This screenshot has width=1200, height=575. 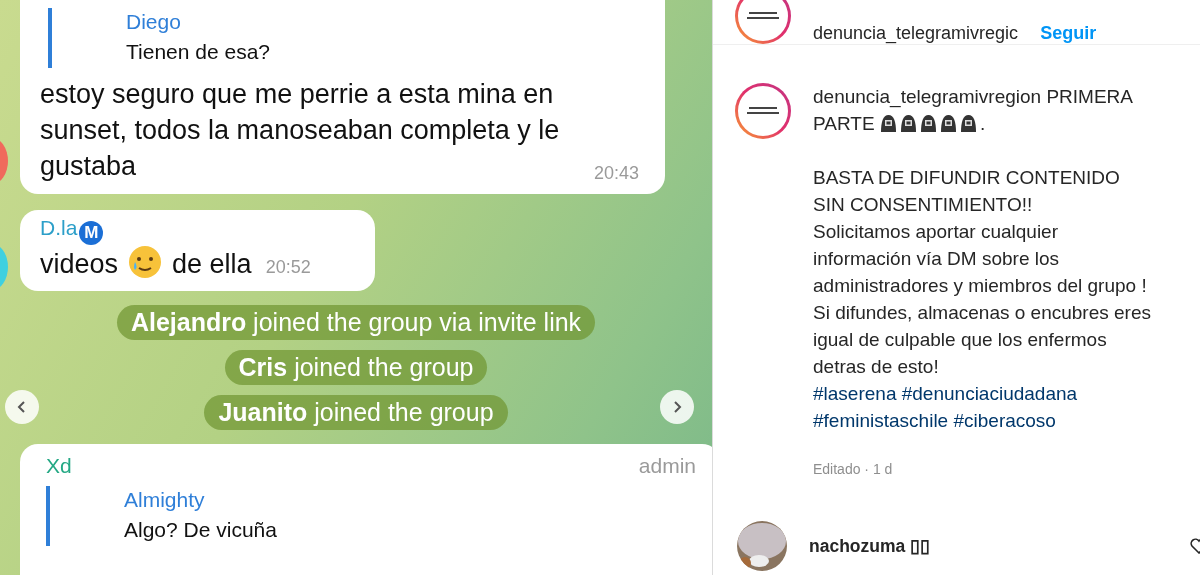 I want to click on caption-username: denuncia_telegramivregion, so click(x=927, y=96).